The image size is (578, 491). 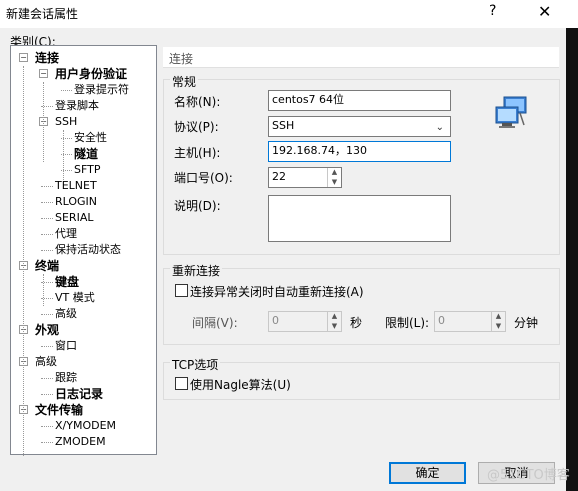 What do you see at coordinates (80, 442) in the screenshot?
I see `tree-item: ZMODEM` at bounding box center [80, 442].